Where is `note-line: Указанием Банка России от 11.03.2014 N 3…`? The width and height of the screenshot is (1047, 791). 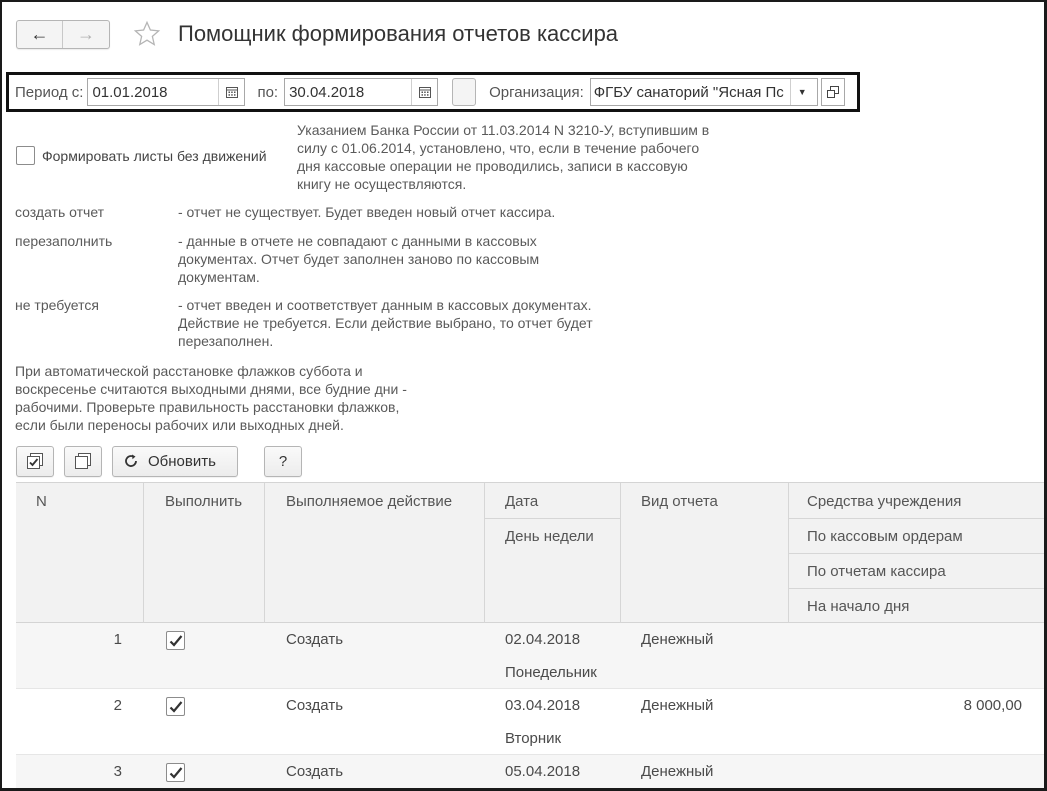
note-line: Указанием Банка России от 11.03.2014 N 3… is located at coordinates (503, 130).